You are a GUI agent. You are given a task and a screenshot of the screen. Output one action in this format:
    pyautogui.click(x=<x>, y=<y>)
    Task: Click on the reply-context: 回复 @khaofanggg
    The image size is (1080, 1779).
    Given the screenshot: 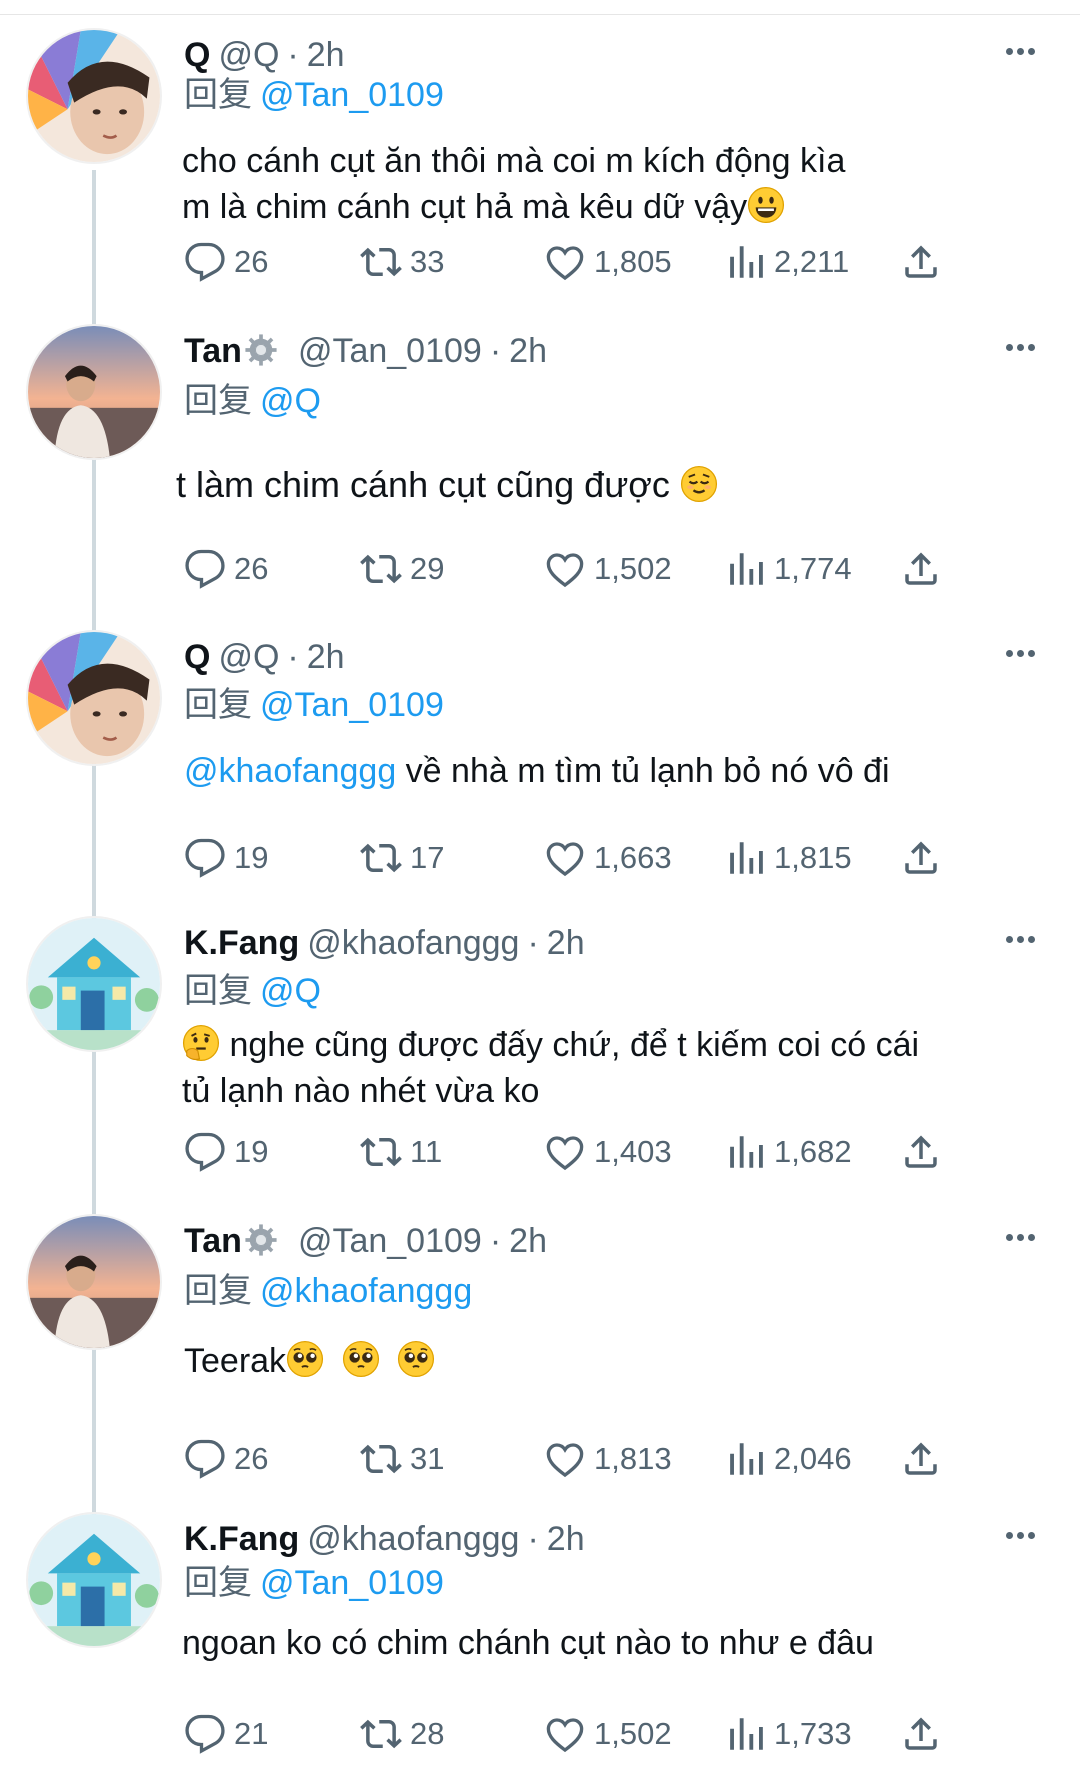 What is the action you would take?
    pyautogui.click(x=328, y=1291)
    